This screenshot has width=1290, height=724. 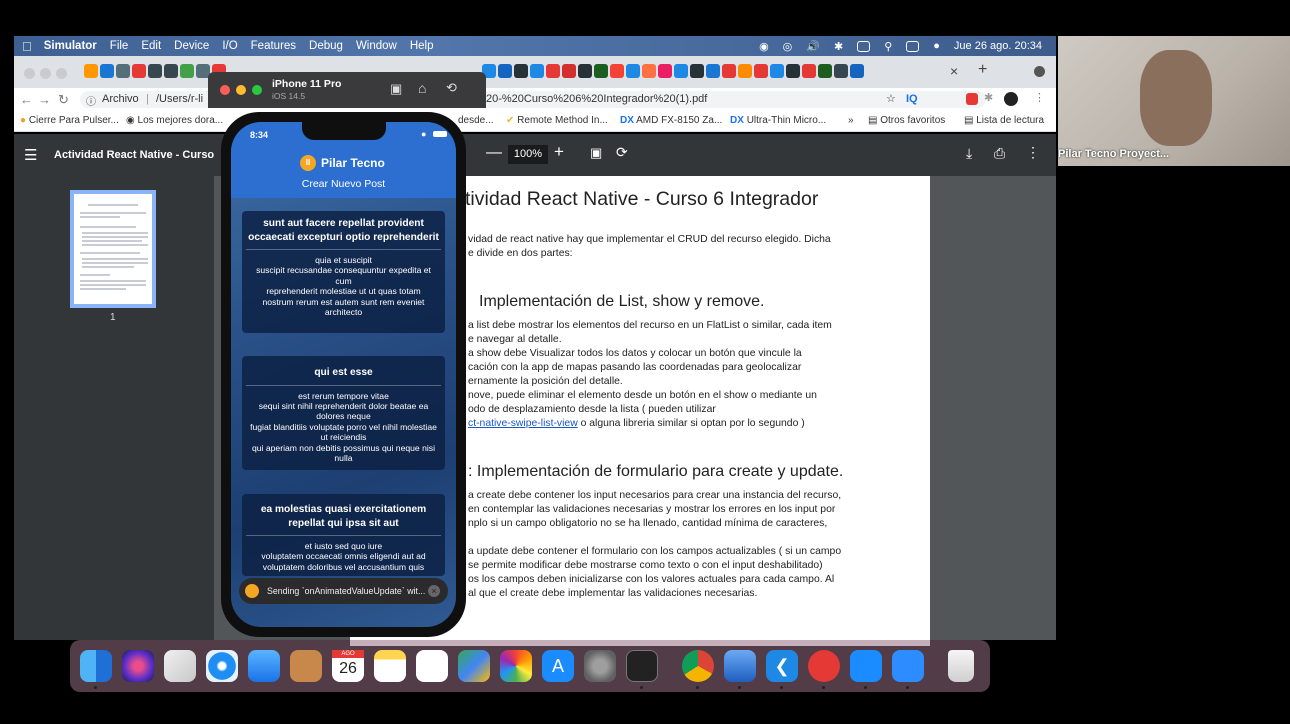 I want to click on page-thumbnail, so click(x=113, y=249).